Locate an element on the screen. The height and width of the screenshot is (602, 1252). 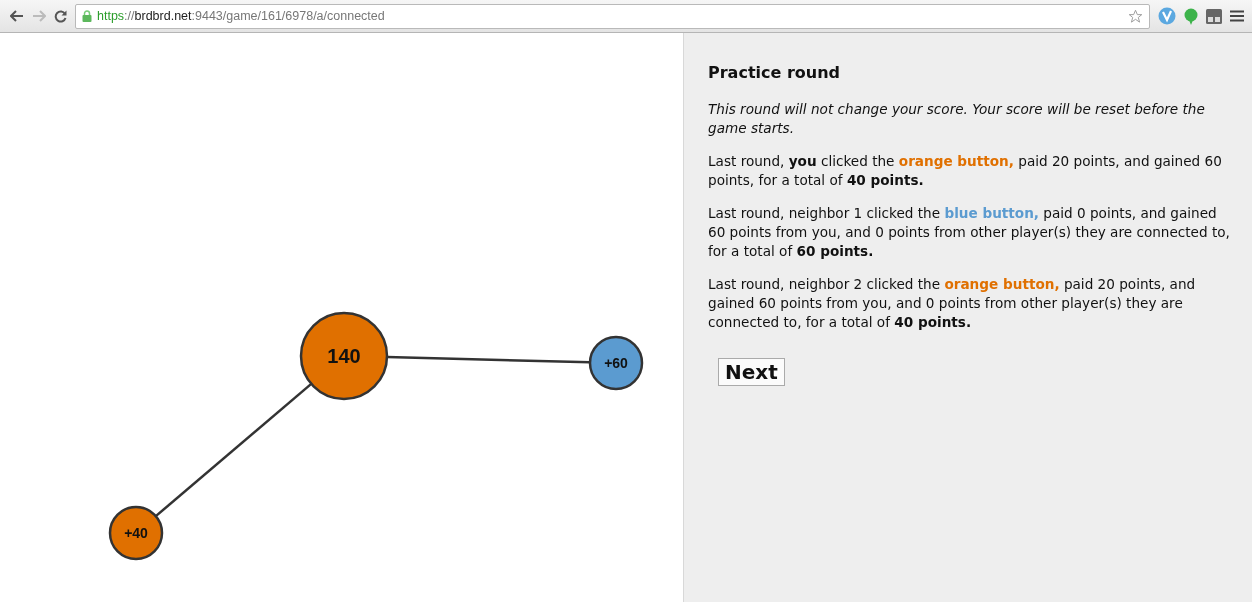
node-score: +40 is located at coordinates (136, 533).